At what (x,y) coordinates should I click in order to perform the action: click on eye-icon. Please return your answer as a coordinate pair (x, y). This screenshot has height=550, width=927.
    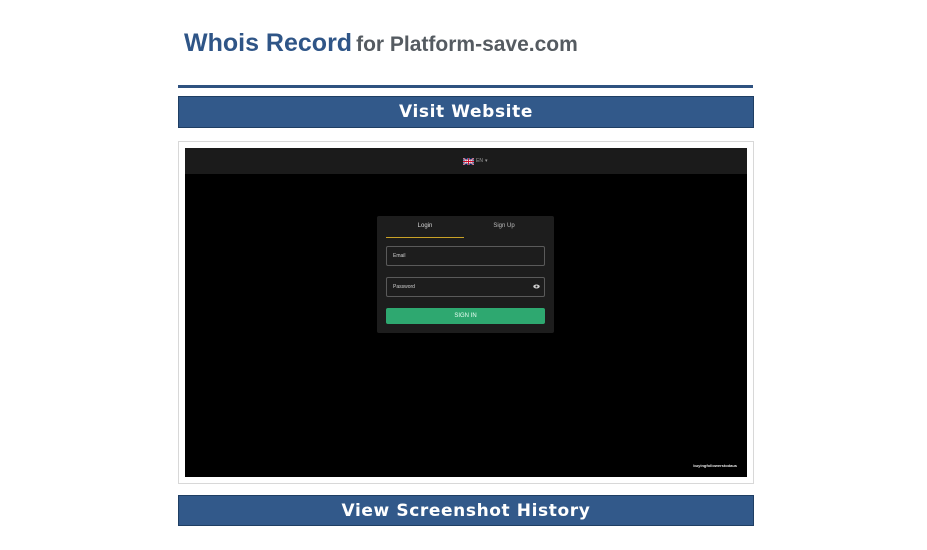
    Looking at the image, I should click on (536, 286).